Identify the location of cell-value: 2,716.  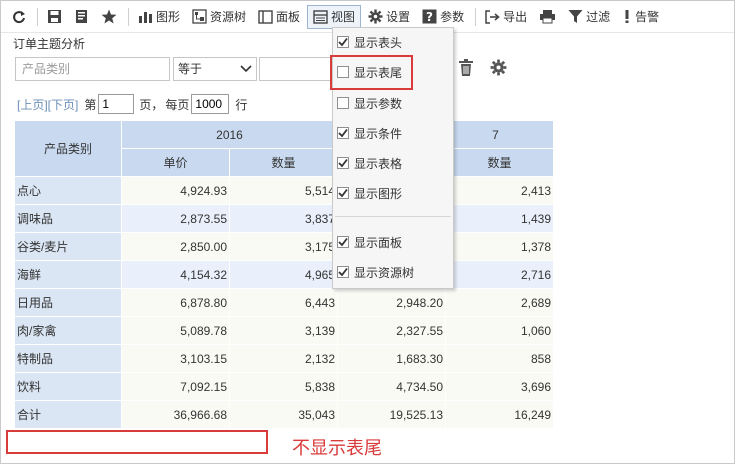
(500, 274).